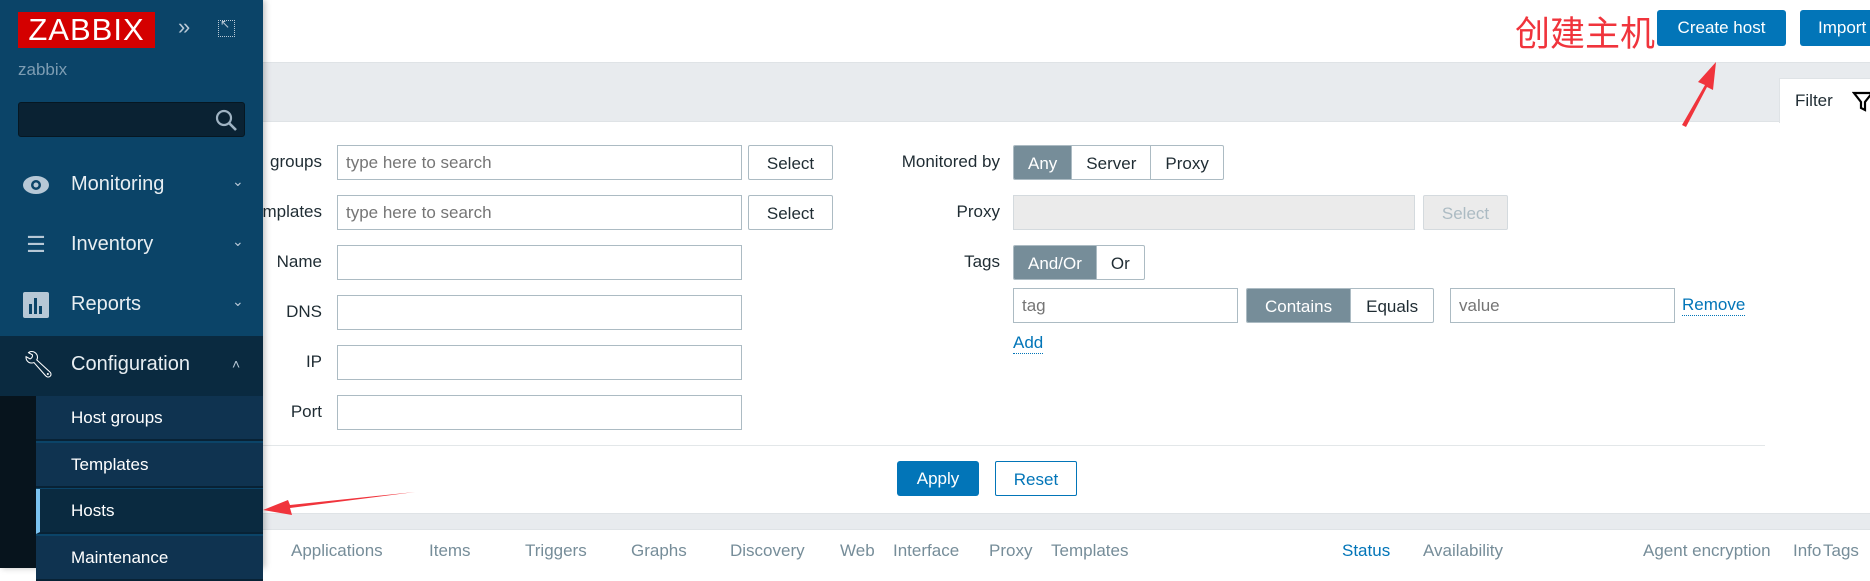 This screenshot has width=1870, height=581. Describe the element at coordinates (1112, 162) in the screenshot. I see `monitored-by-server: Server` at that location.